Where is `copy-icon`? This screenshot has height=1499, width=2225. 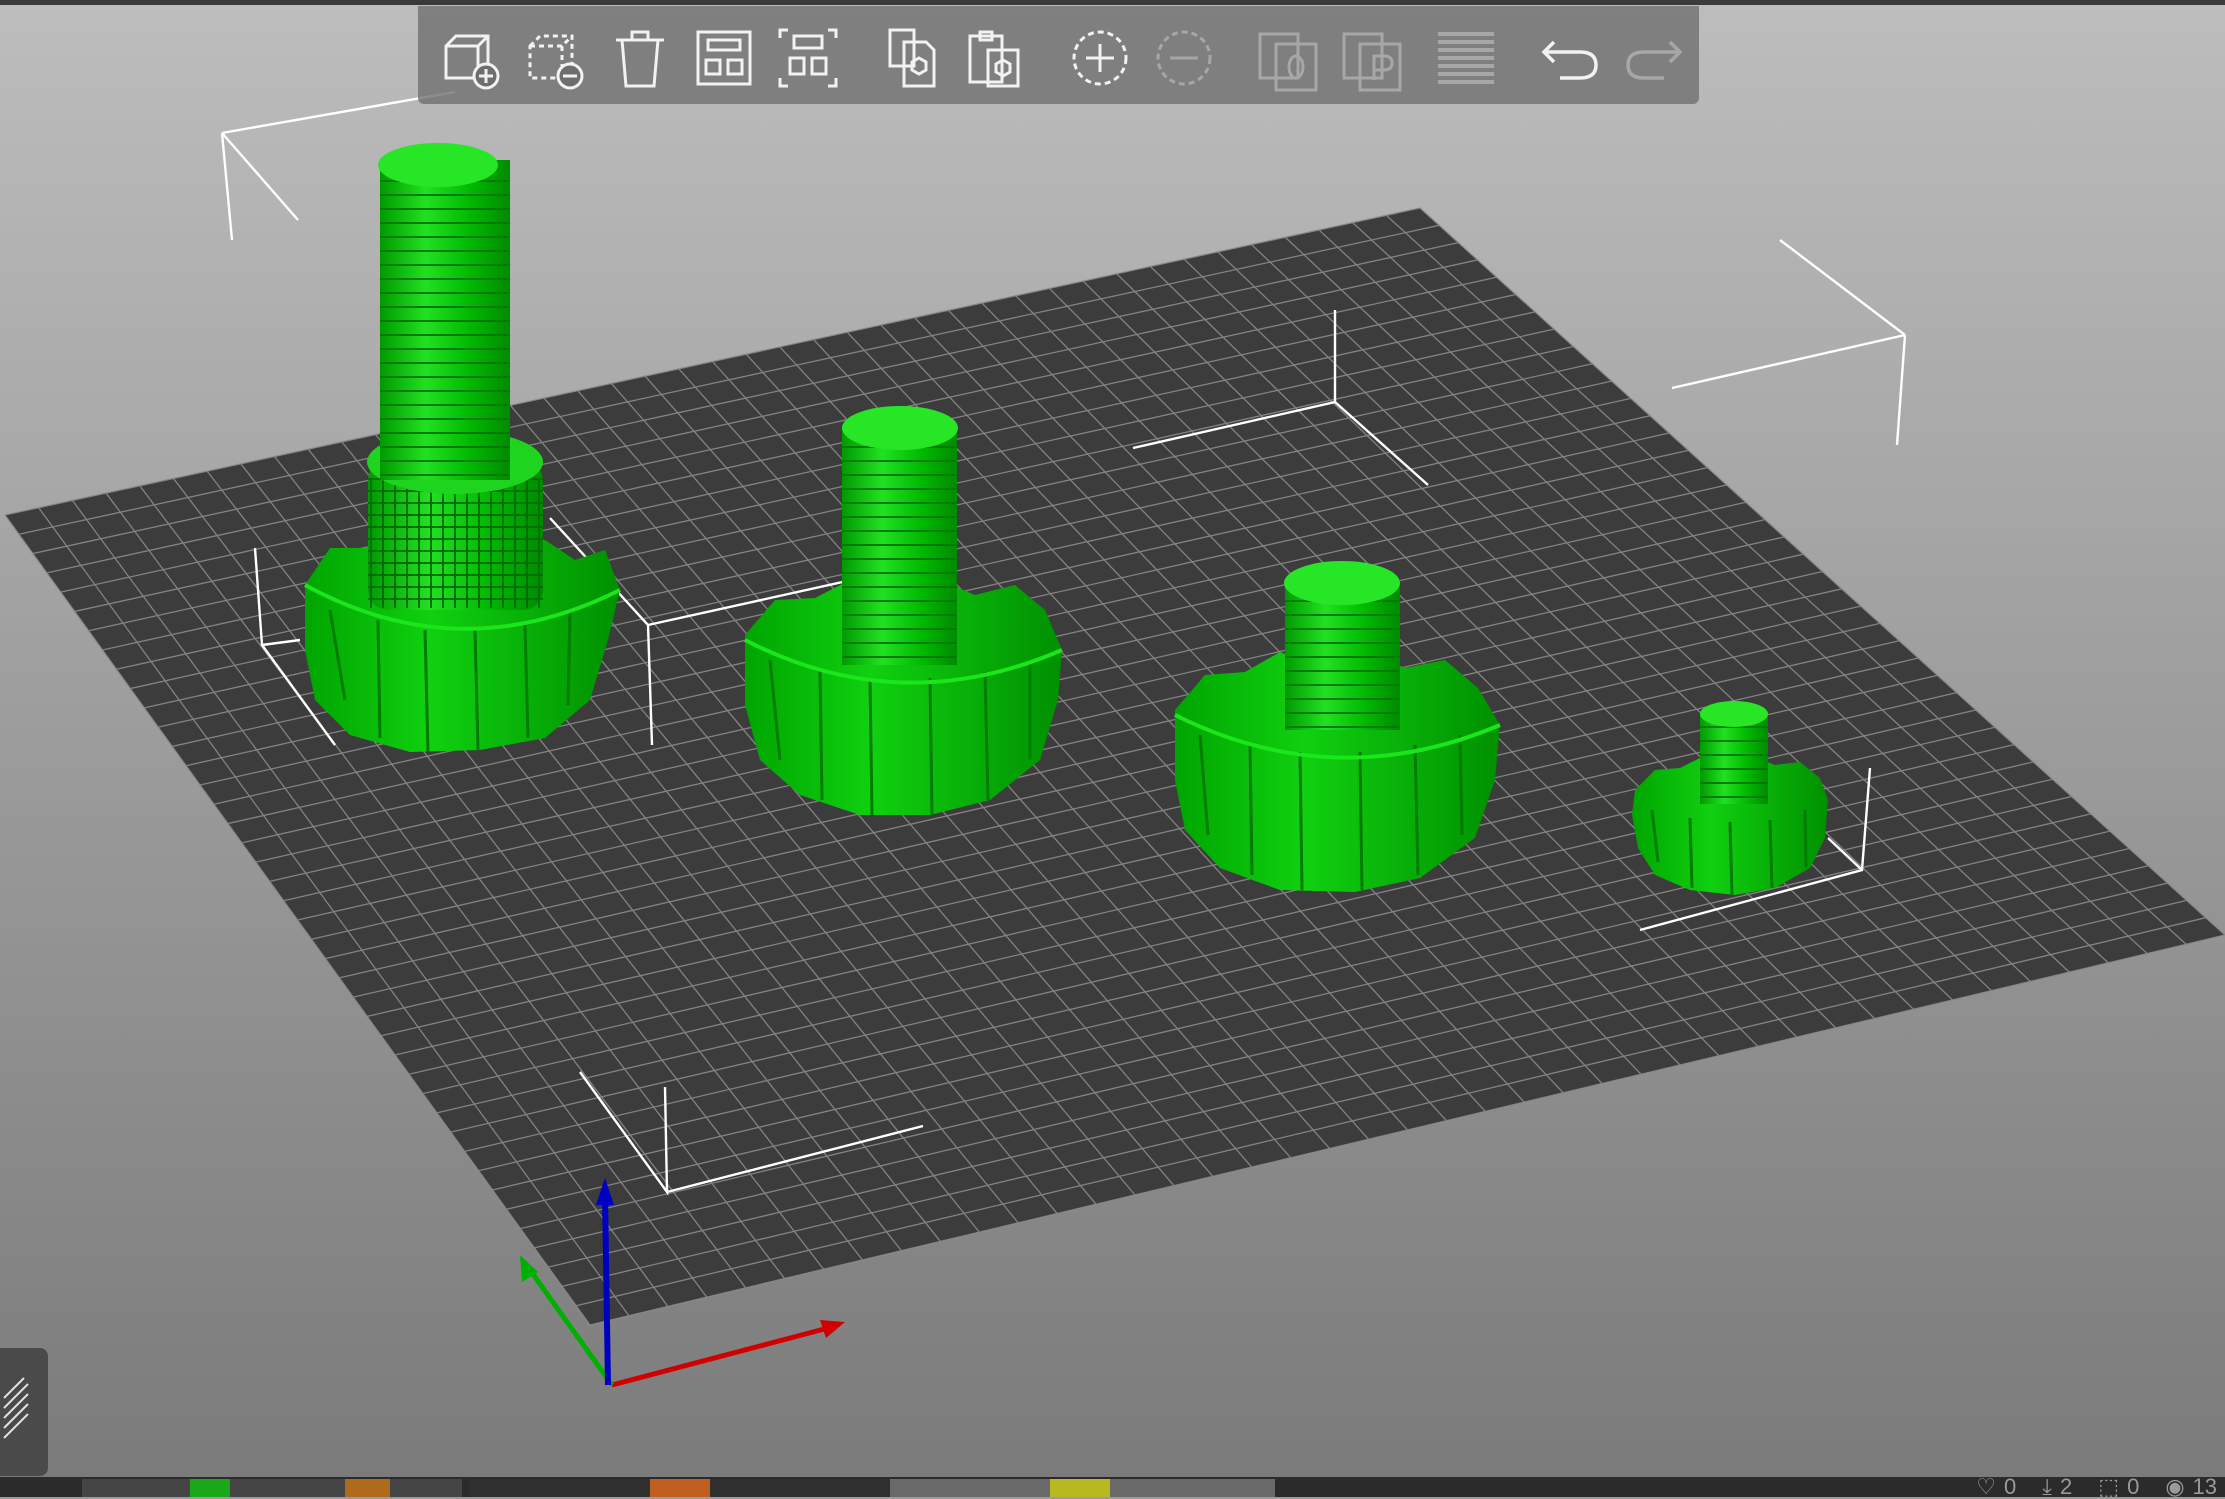 copy-icon is located at coordinates (912, 58).